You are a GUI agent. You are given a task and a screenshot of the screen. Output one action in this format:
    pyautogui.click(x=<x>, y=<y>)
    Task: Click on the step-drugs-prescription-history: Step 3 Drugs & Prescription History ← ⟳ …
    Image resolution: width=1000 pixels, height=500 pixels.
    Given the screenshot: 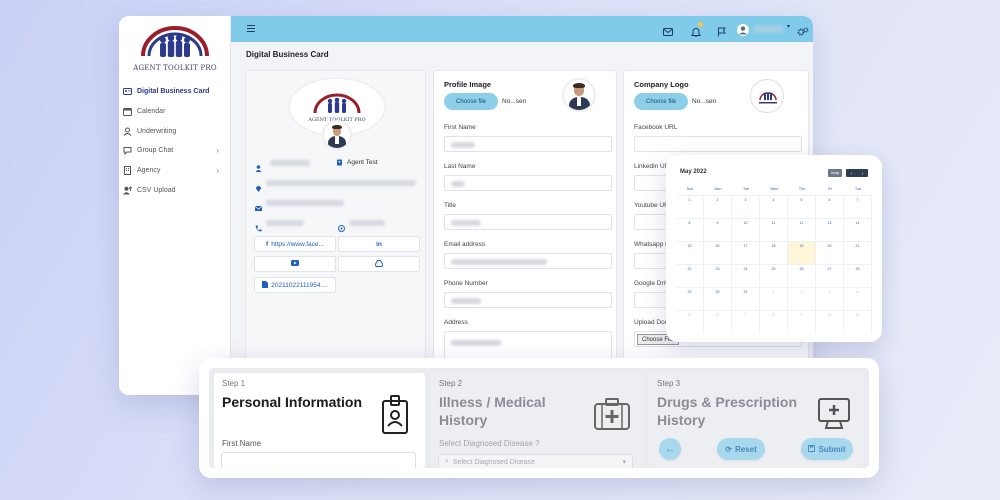 What is the action you would take?
    pyautogui.click(x=756, y=420)
    